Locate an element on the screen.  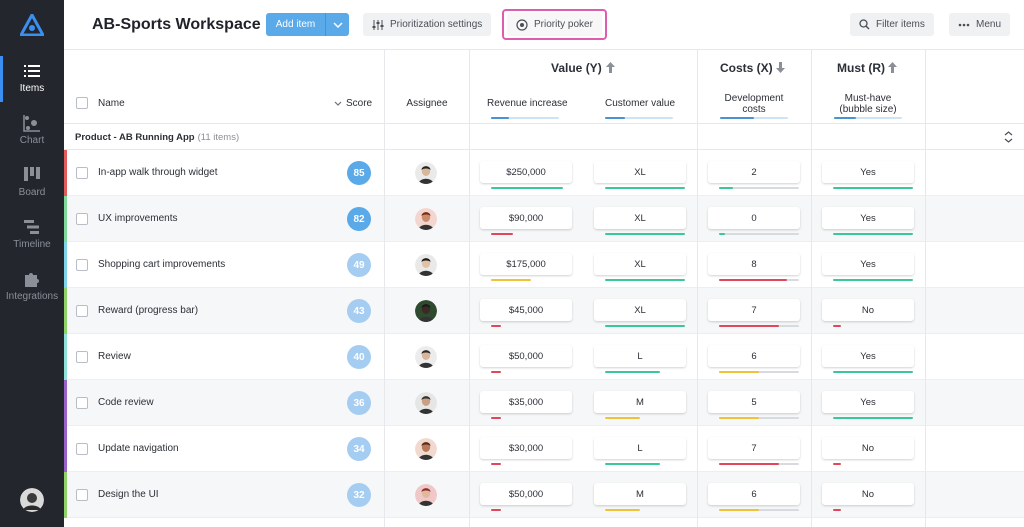
sidebar-item-board: Board is located at coordinates (32, 191).